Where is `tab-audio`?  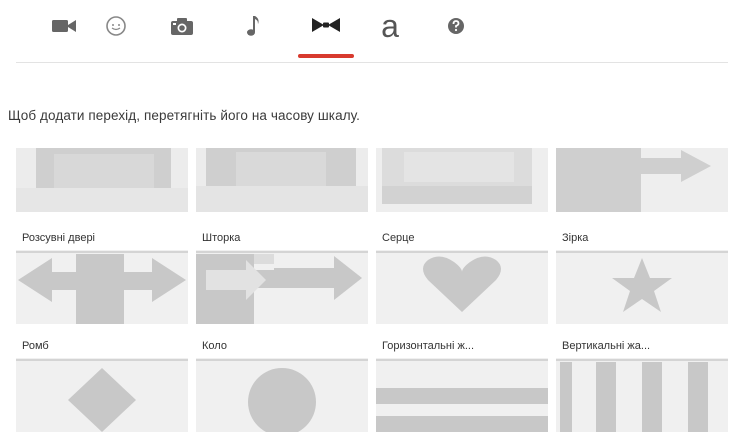
tab-audio is located at coordinates (252, 26).